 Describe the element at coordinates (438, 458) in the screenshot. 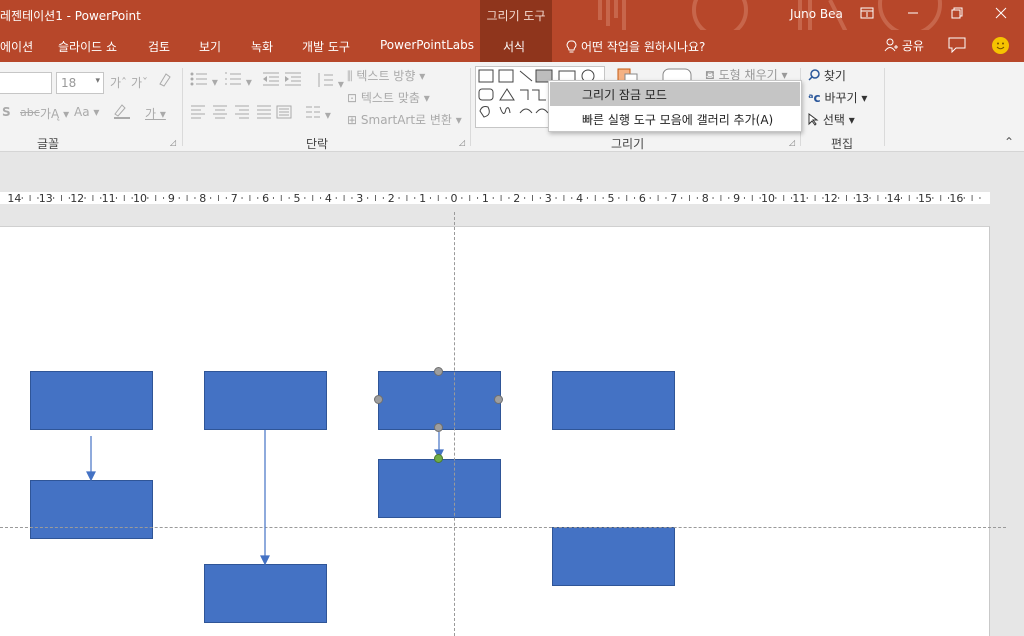

I see `connector-end-handle` at that location.